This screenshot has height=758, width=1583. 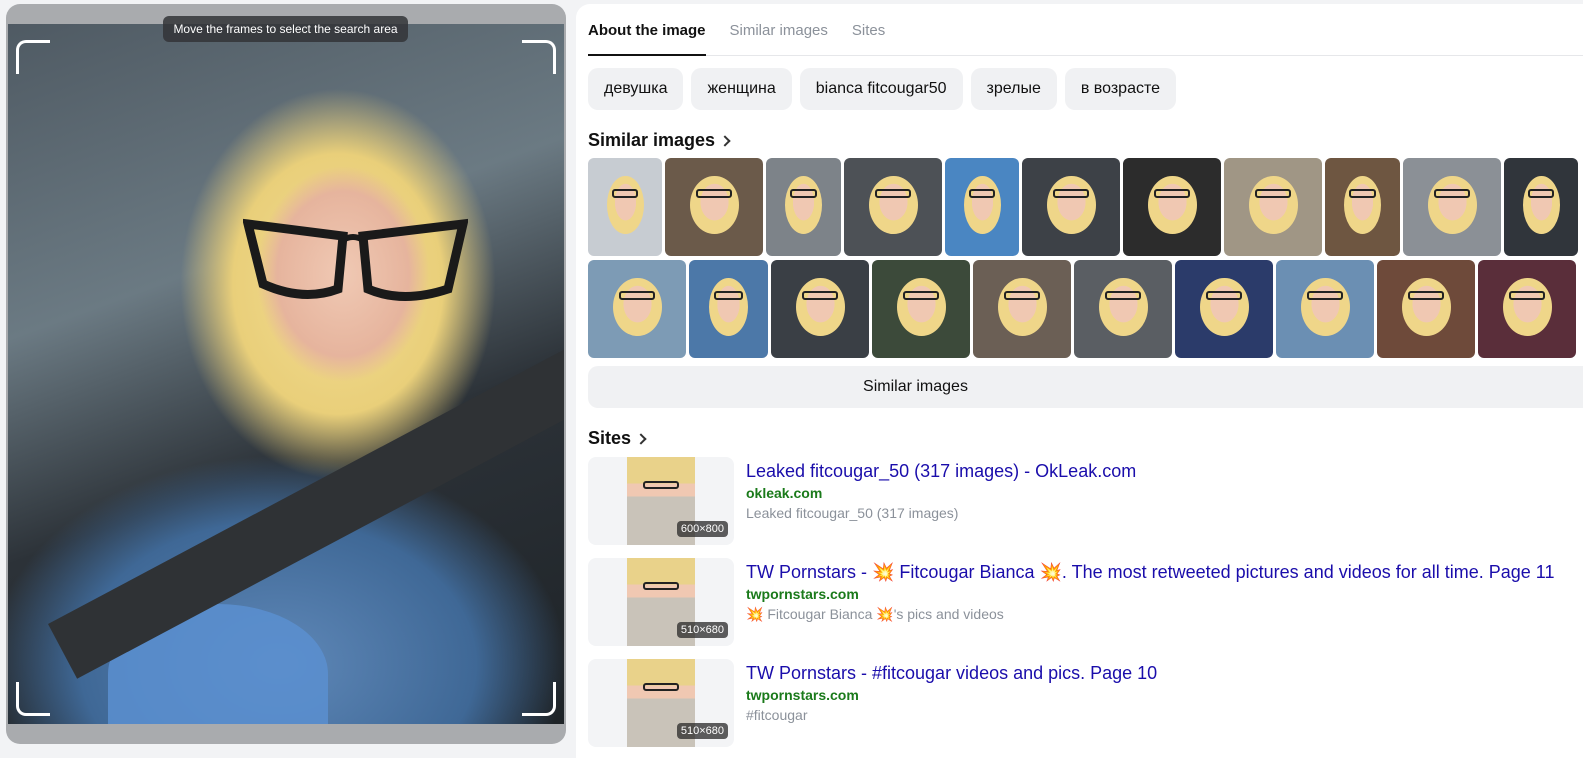 I want to click on crop-handle-top-left, so click(x=33, y=57).